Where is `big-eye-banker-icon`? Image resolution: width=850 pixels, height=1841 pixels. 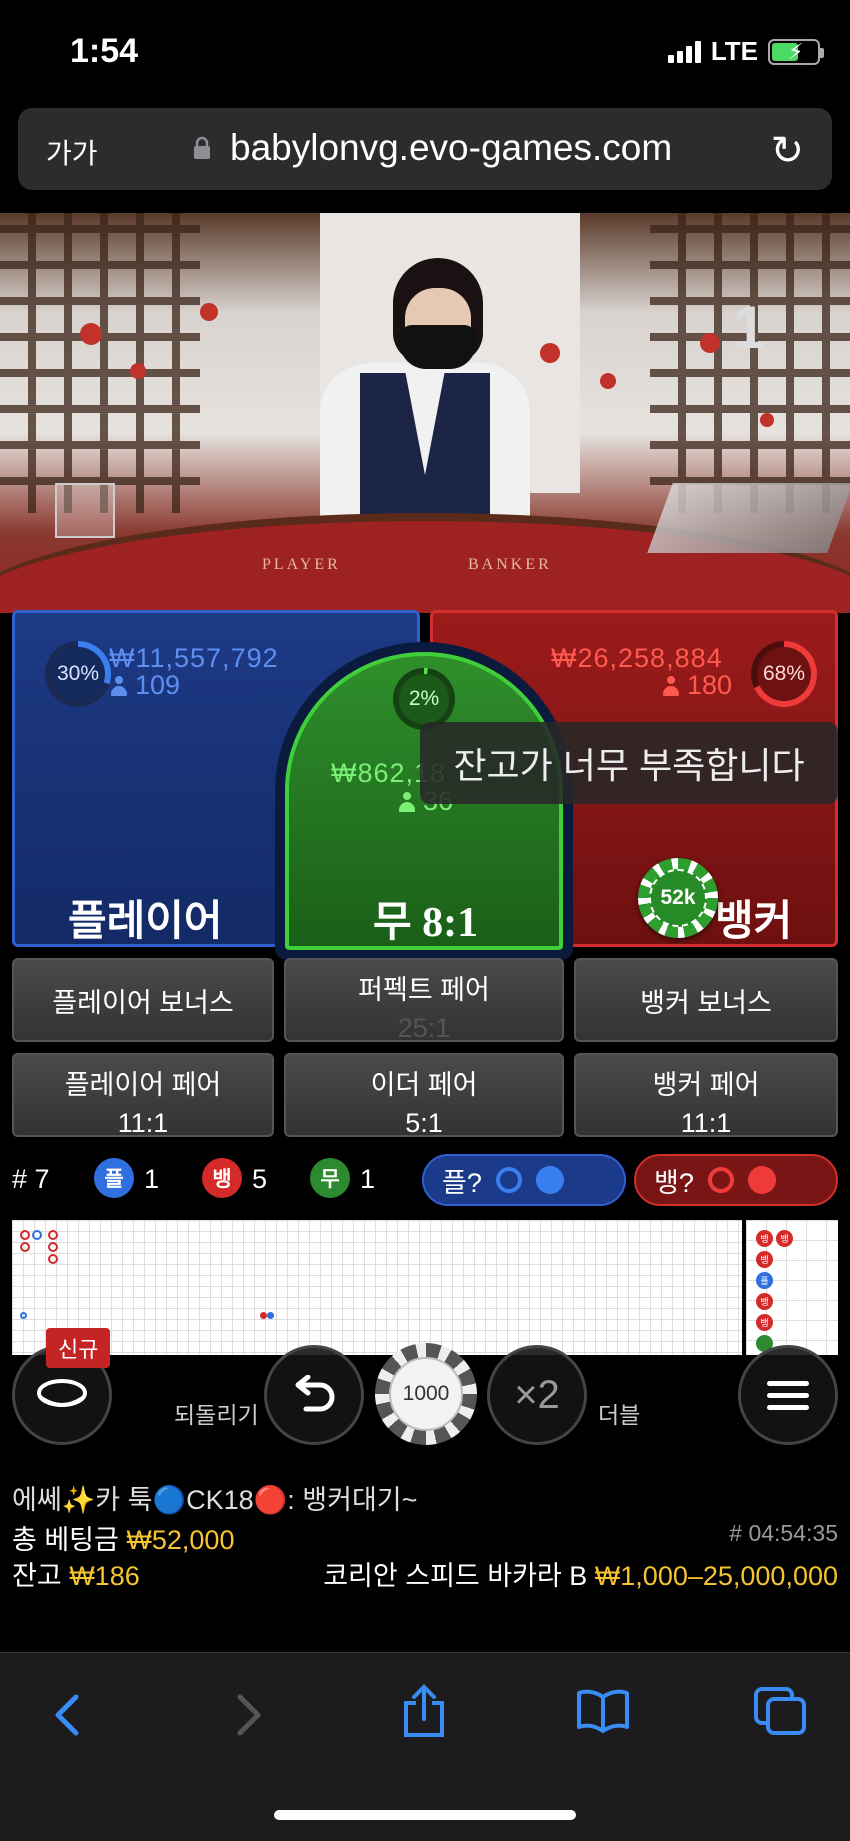
big-eye-banker-icon is located at coordinates (720, 1180).